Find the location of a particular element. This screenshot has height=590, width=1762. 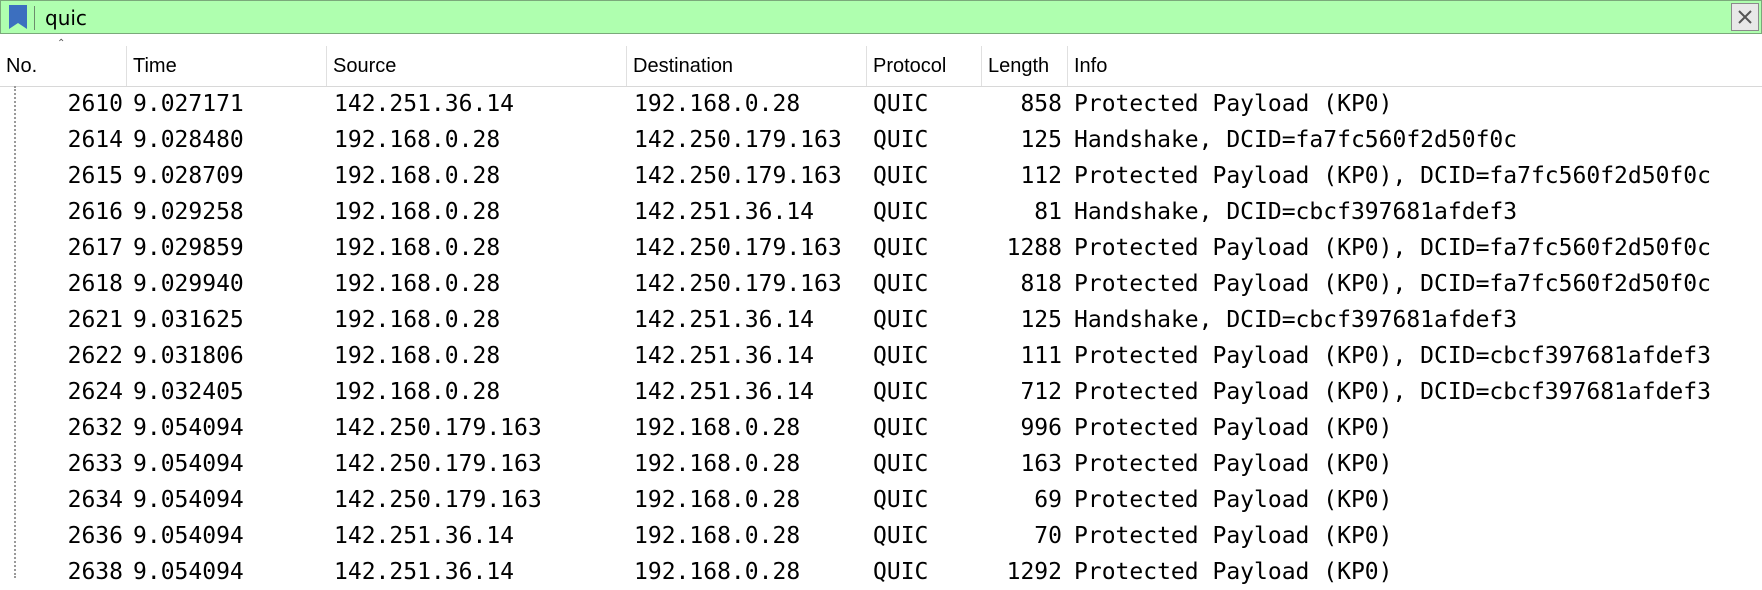

packet-length: 163 is located at coordinates (1041, 464).